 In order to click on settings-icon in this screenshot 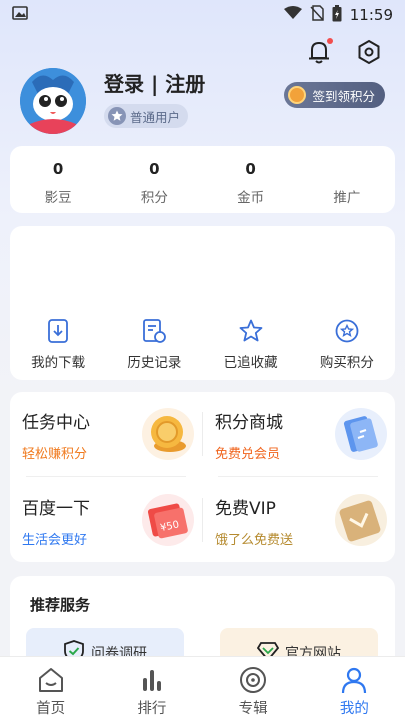, I will do `click(369, 52)`.